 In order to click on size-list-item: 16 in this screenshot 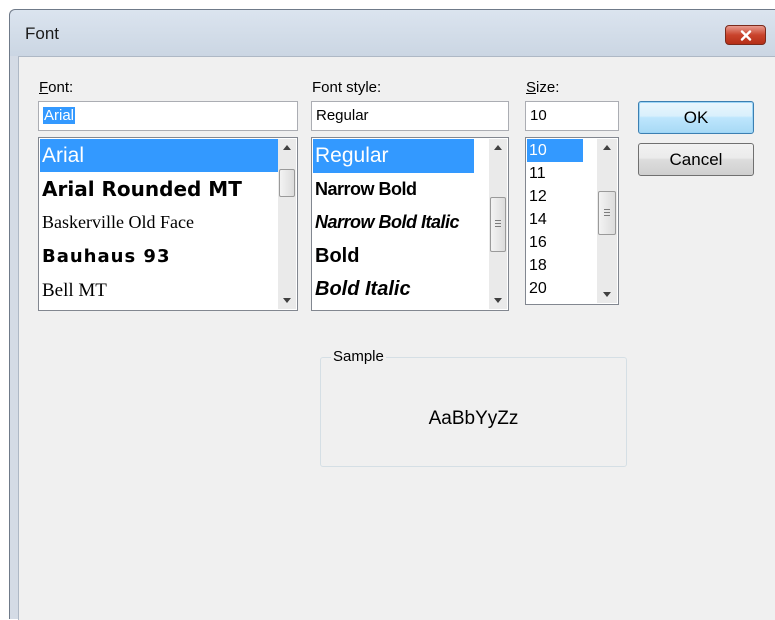, I will do `click(562, 242)`.